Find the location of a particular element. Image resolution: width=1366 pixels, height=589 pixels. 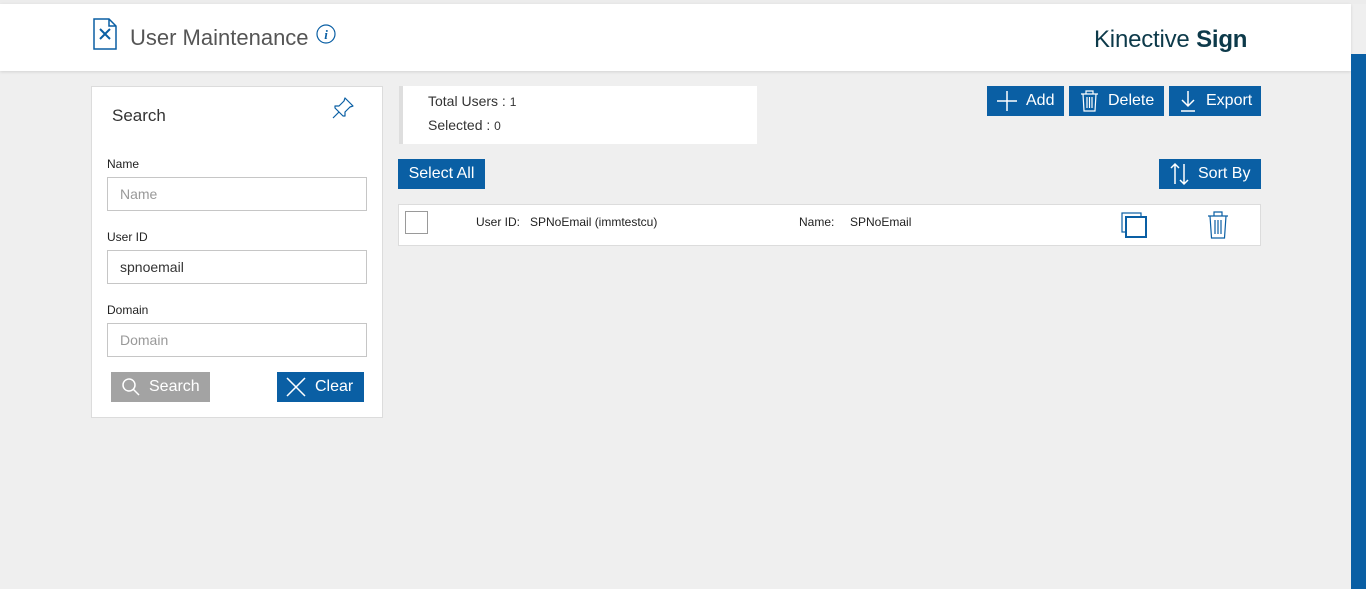

search-button: Search is located at coordinates (160, 387).